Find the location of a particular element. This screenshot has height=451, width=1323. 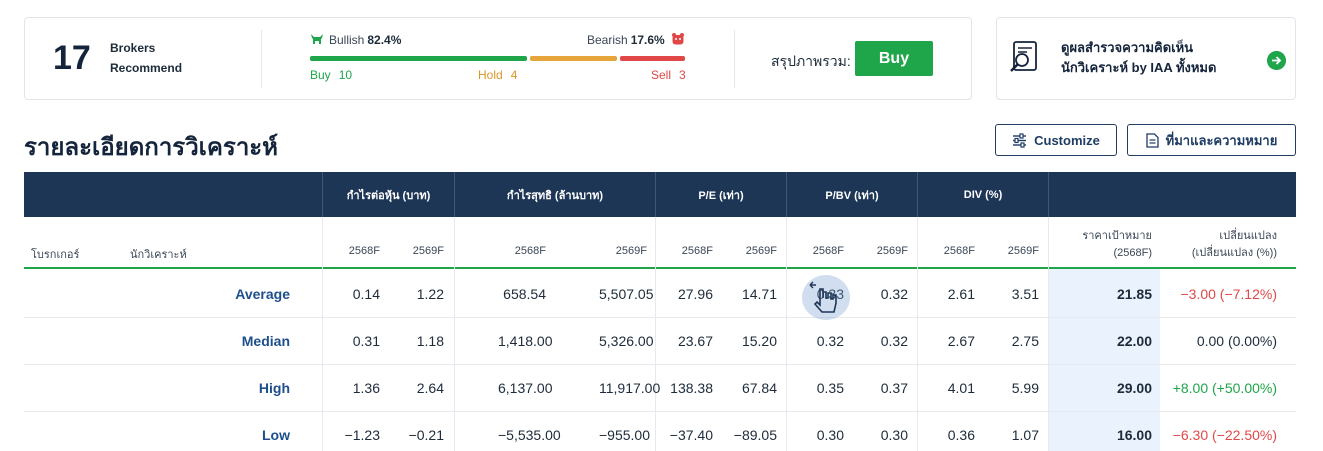

group-target is located at coordinates (1172, 194).